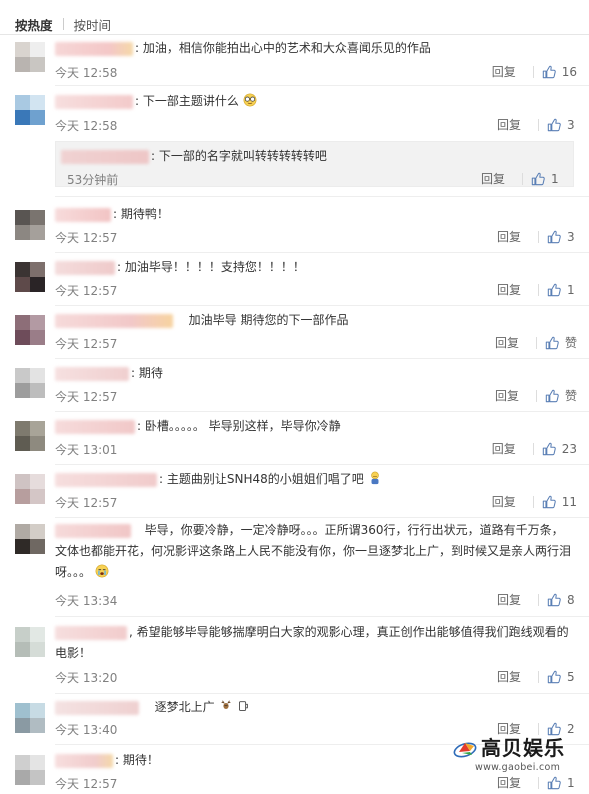 The width and height of the screenshot is (589, 794). I want to click on comment-time: 今天 13:20, so click(86, 677).